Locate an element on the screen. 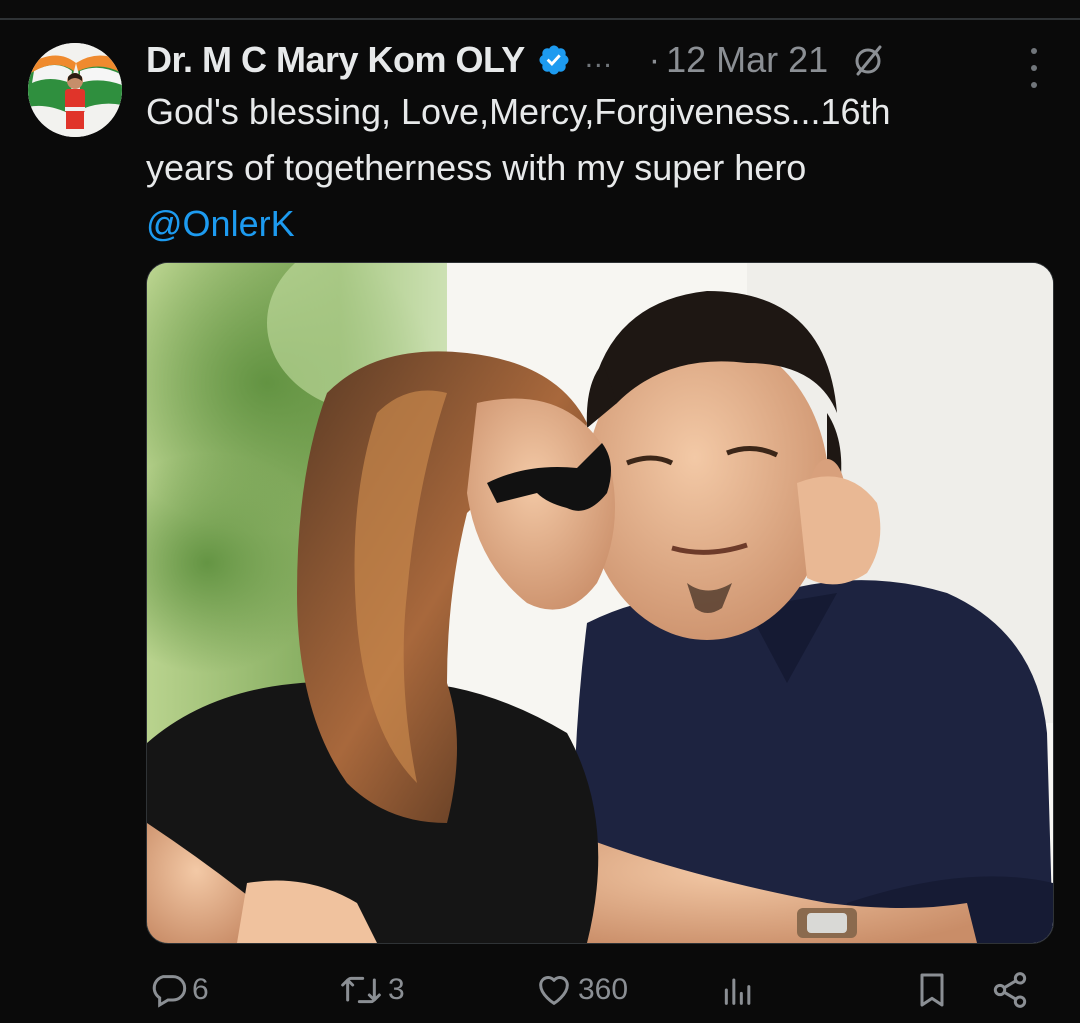 This screenshot has height=1023, width=1080. share-icon is located at coordinates (1010, 990).